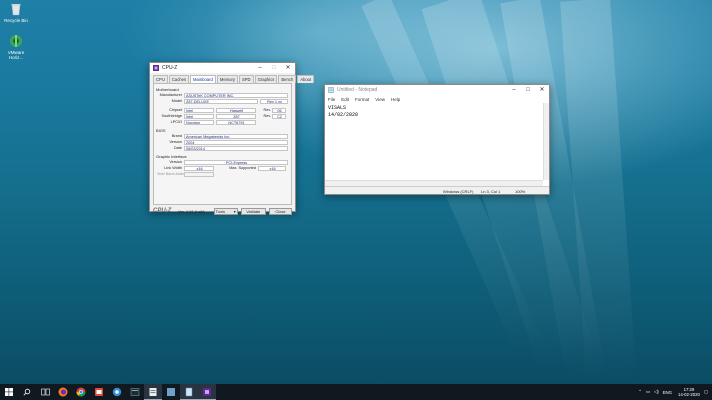 This screenshot has width=712, height=400. Describe the element at coordinates (199, 174) in the screenshot. I see `side-band-value` at that location.